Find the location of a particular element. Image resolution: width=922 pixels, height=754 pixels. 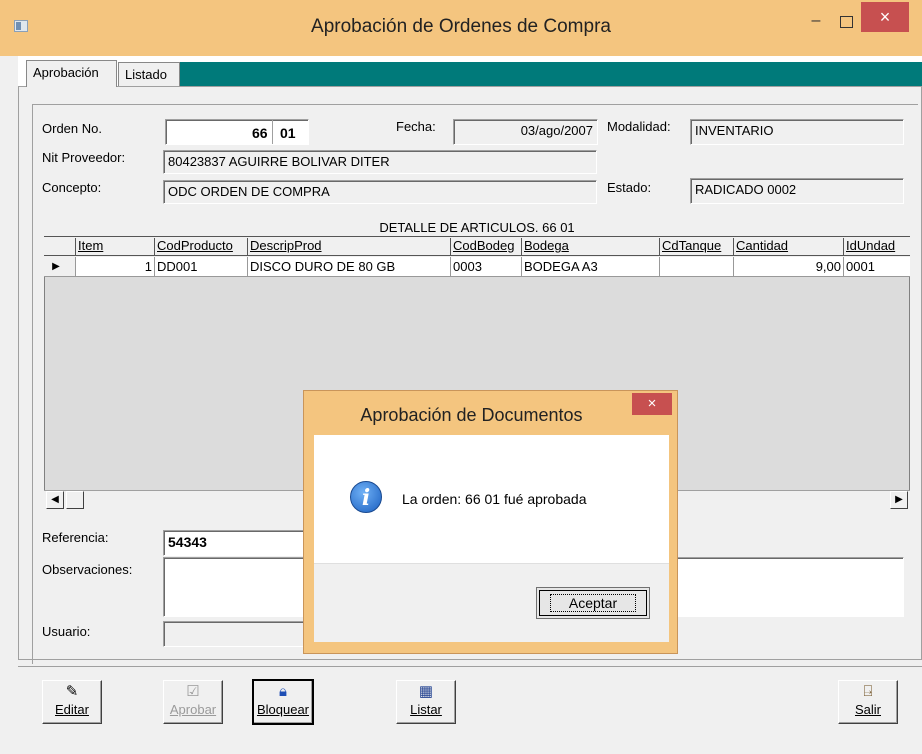

dialog-close-button: × is located at coordinates (652, 404).